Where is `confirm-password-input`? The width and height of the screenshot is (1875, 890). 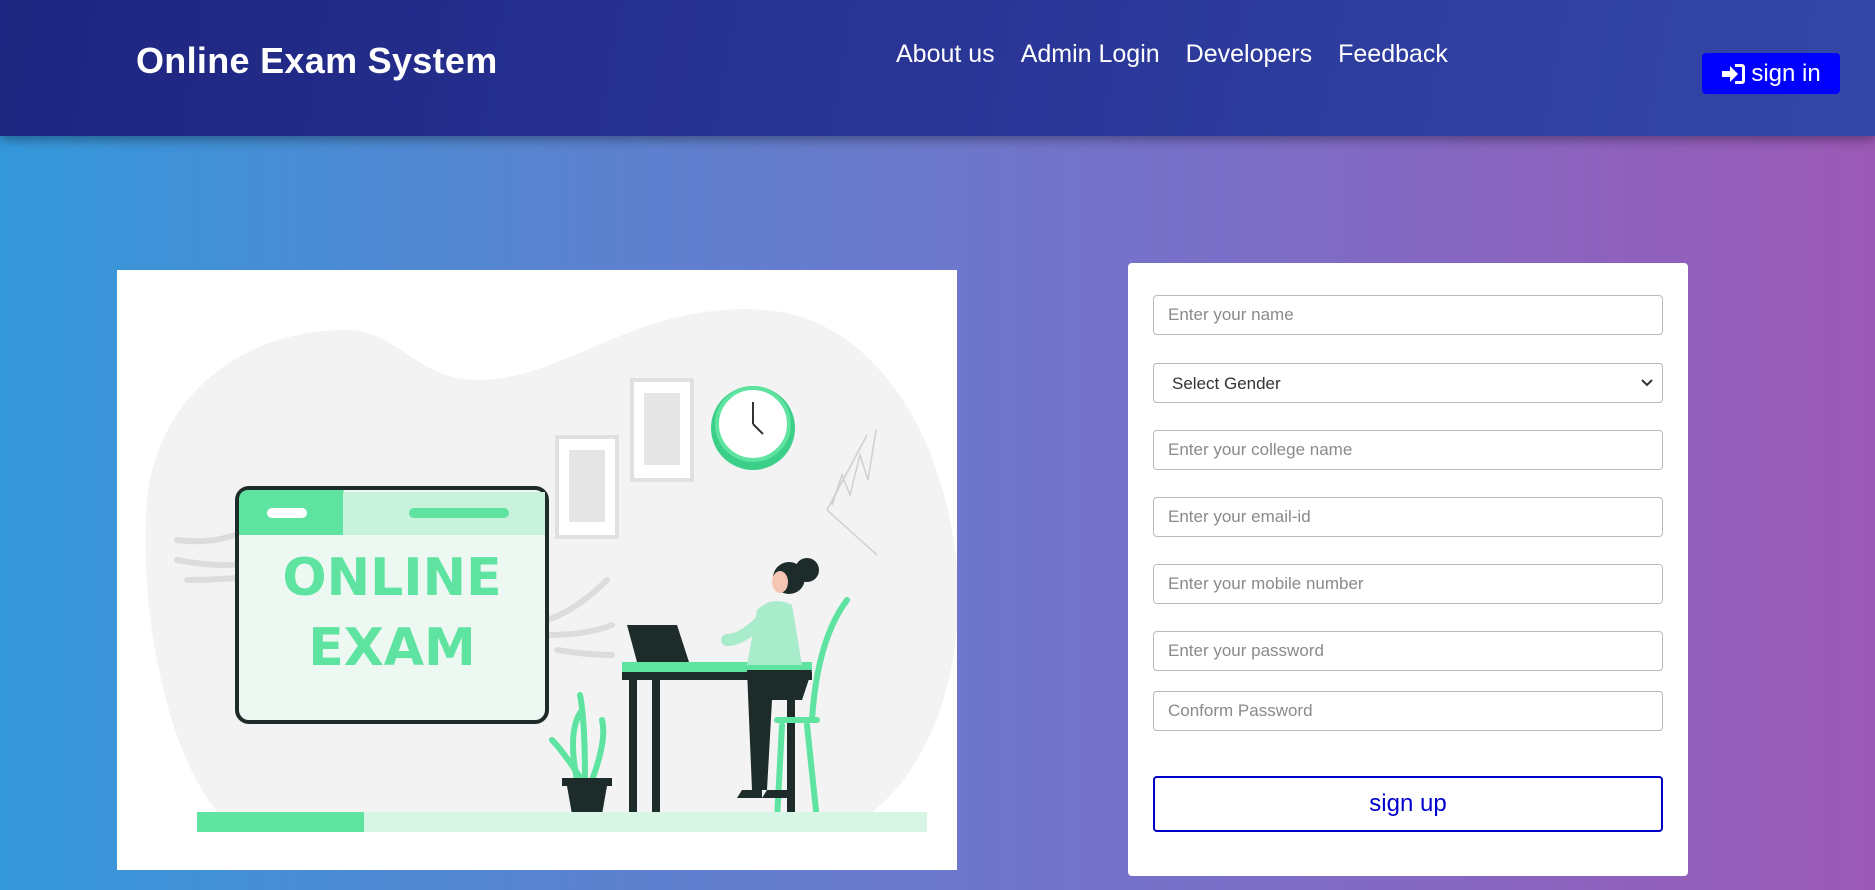
confirm-password-input is located at coordinates (1408, 711).